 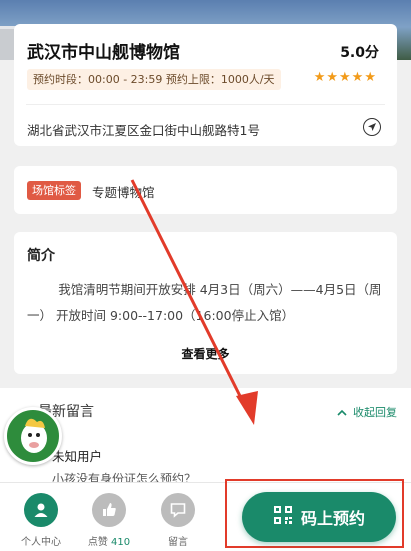 What do you see at coordinates (143, 130) in the screenshot?
I see `venue-address: 湖北省武汉市江夏区金口街中山舰路特1号` at bounding box center [143, 130].